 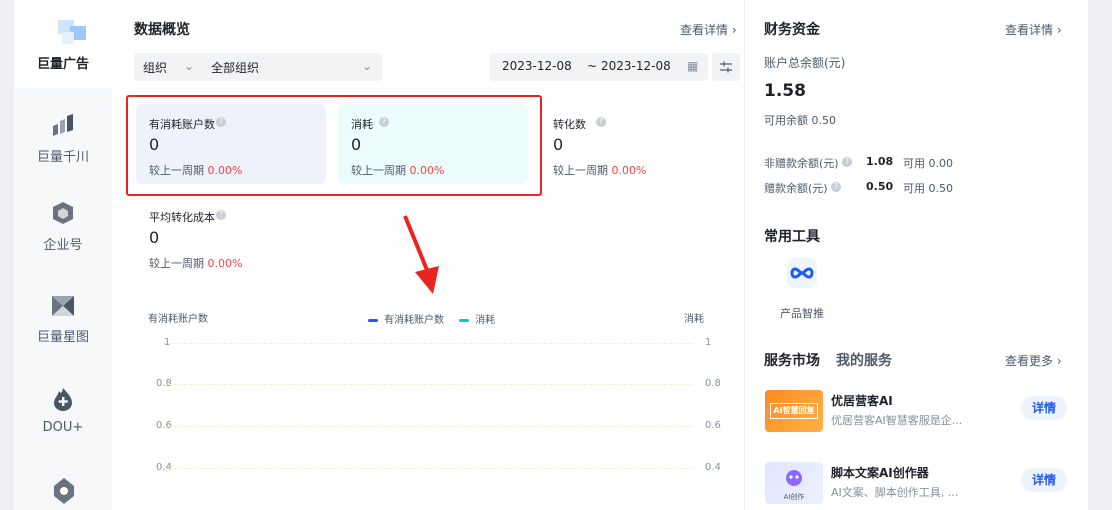 I want to click on total-balance-label: 账户总余额(元), so click(x=805, y=63).